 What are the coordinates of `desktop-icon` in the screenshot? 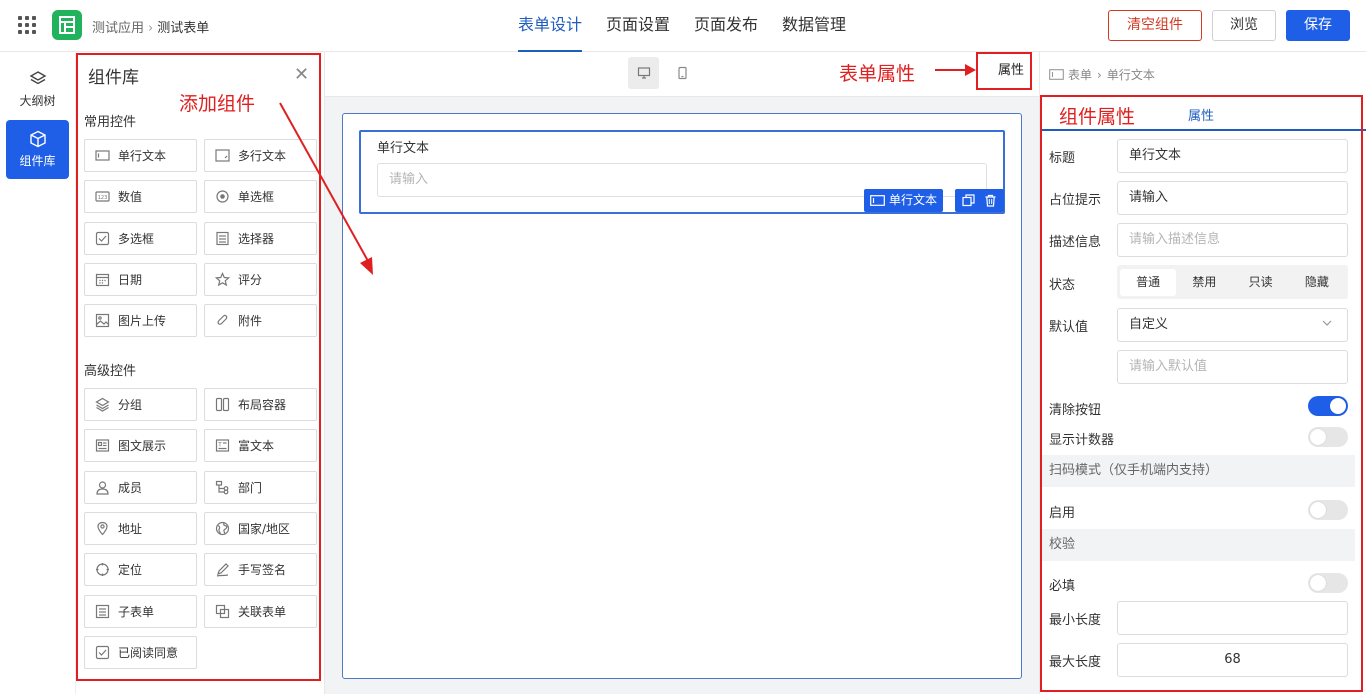 It's located at (643, 73).